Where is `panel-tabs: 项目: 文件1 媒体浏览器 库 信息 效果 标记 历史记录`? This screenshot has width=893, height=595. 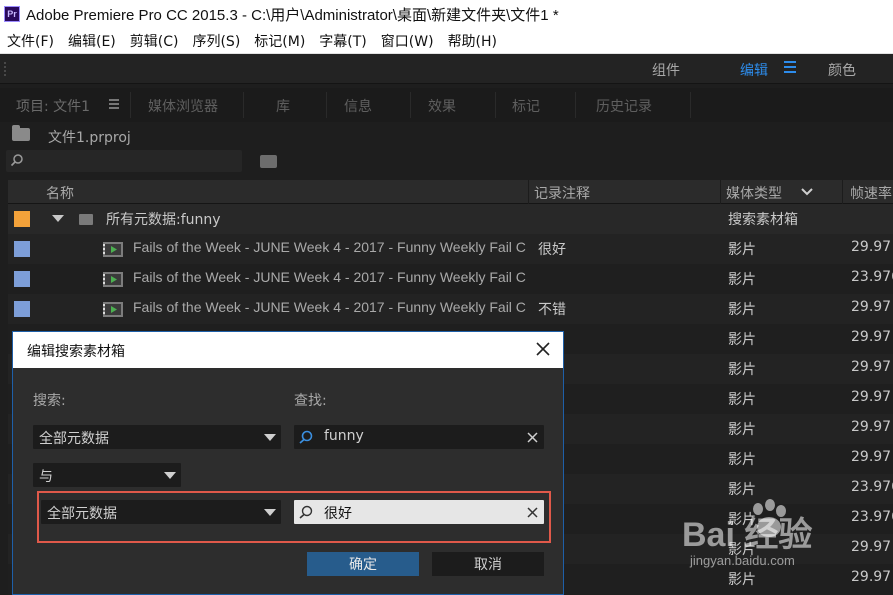 panel-tabs: 项目: 文件1 媒体浏览器 库 信息 效果 标记 历史记录 is located at coordinates (446, 105).